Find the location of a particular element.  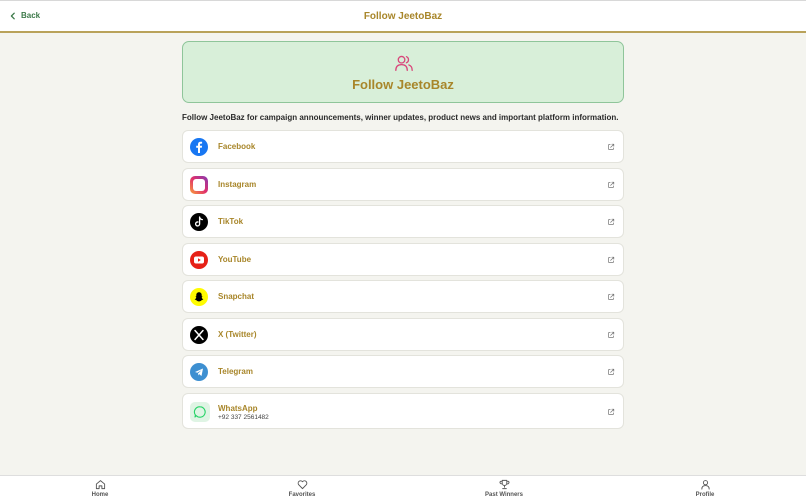

social-label: WhatsApp is located at coordinates (238, 408).